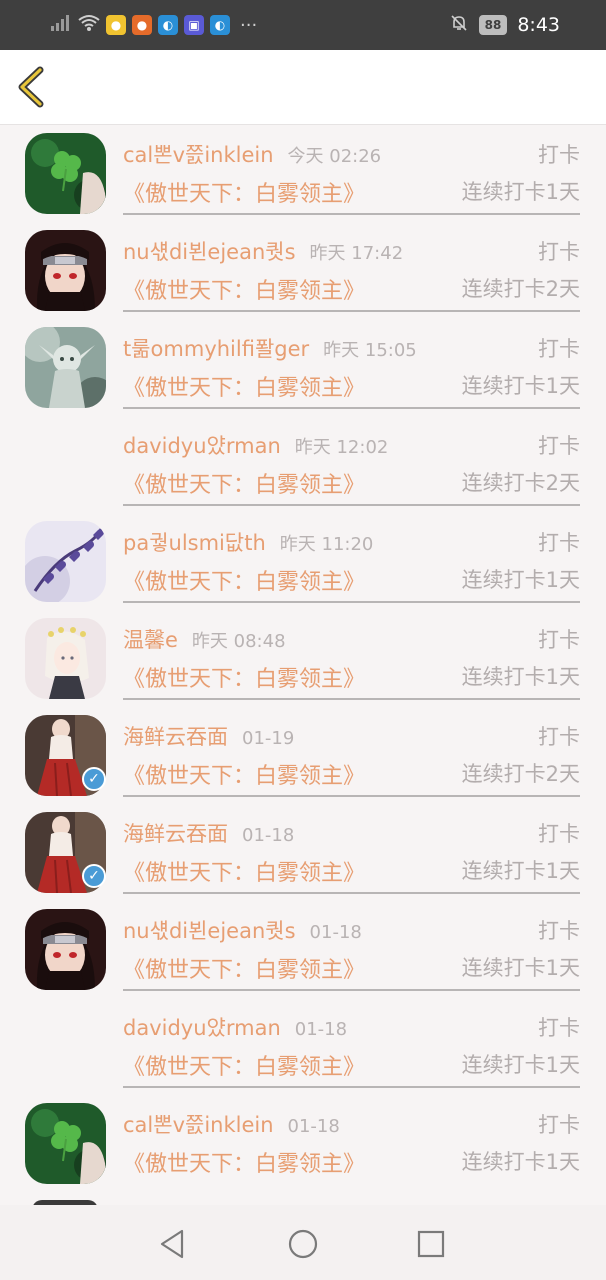 The width and height of the screenshot is (606, 1280). I want to click on user-name-text: pa궣ulsmi닶th, so click(194, 543).